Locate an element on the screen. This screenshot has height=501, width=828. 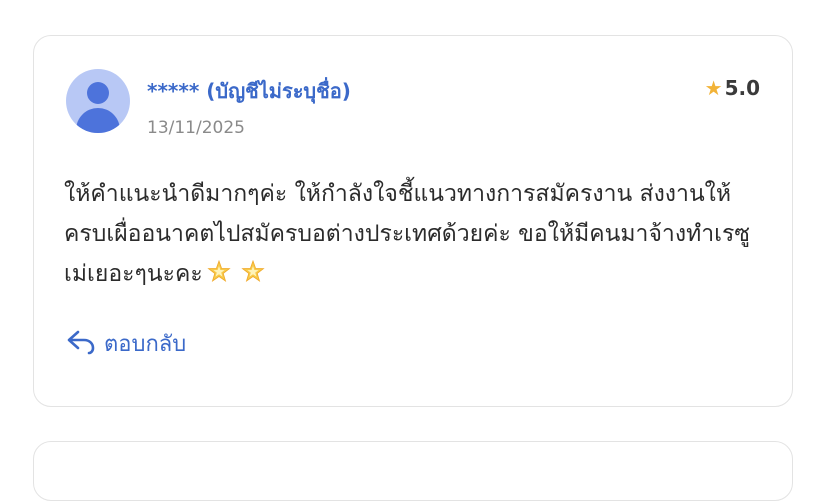
review-date: 13/11/2025 is located at coordinates (196, 128).